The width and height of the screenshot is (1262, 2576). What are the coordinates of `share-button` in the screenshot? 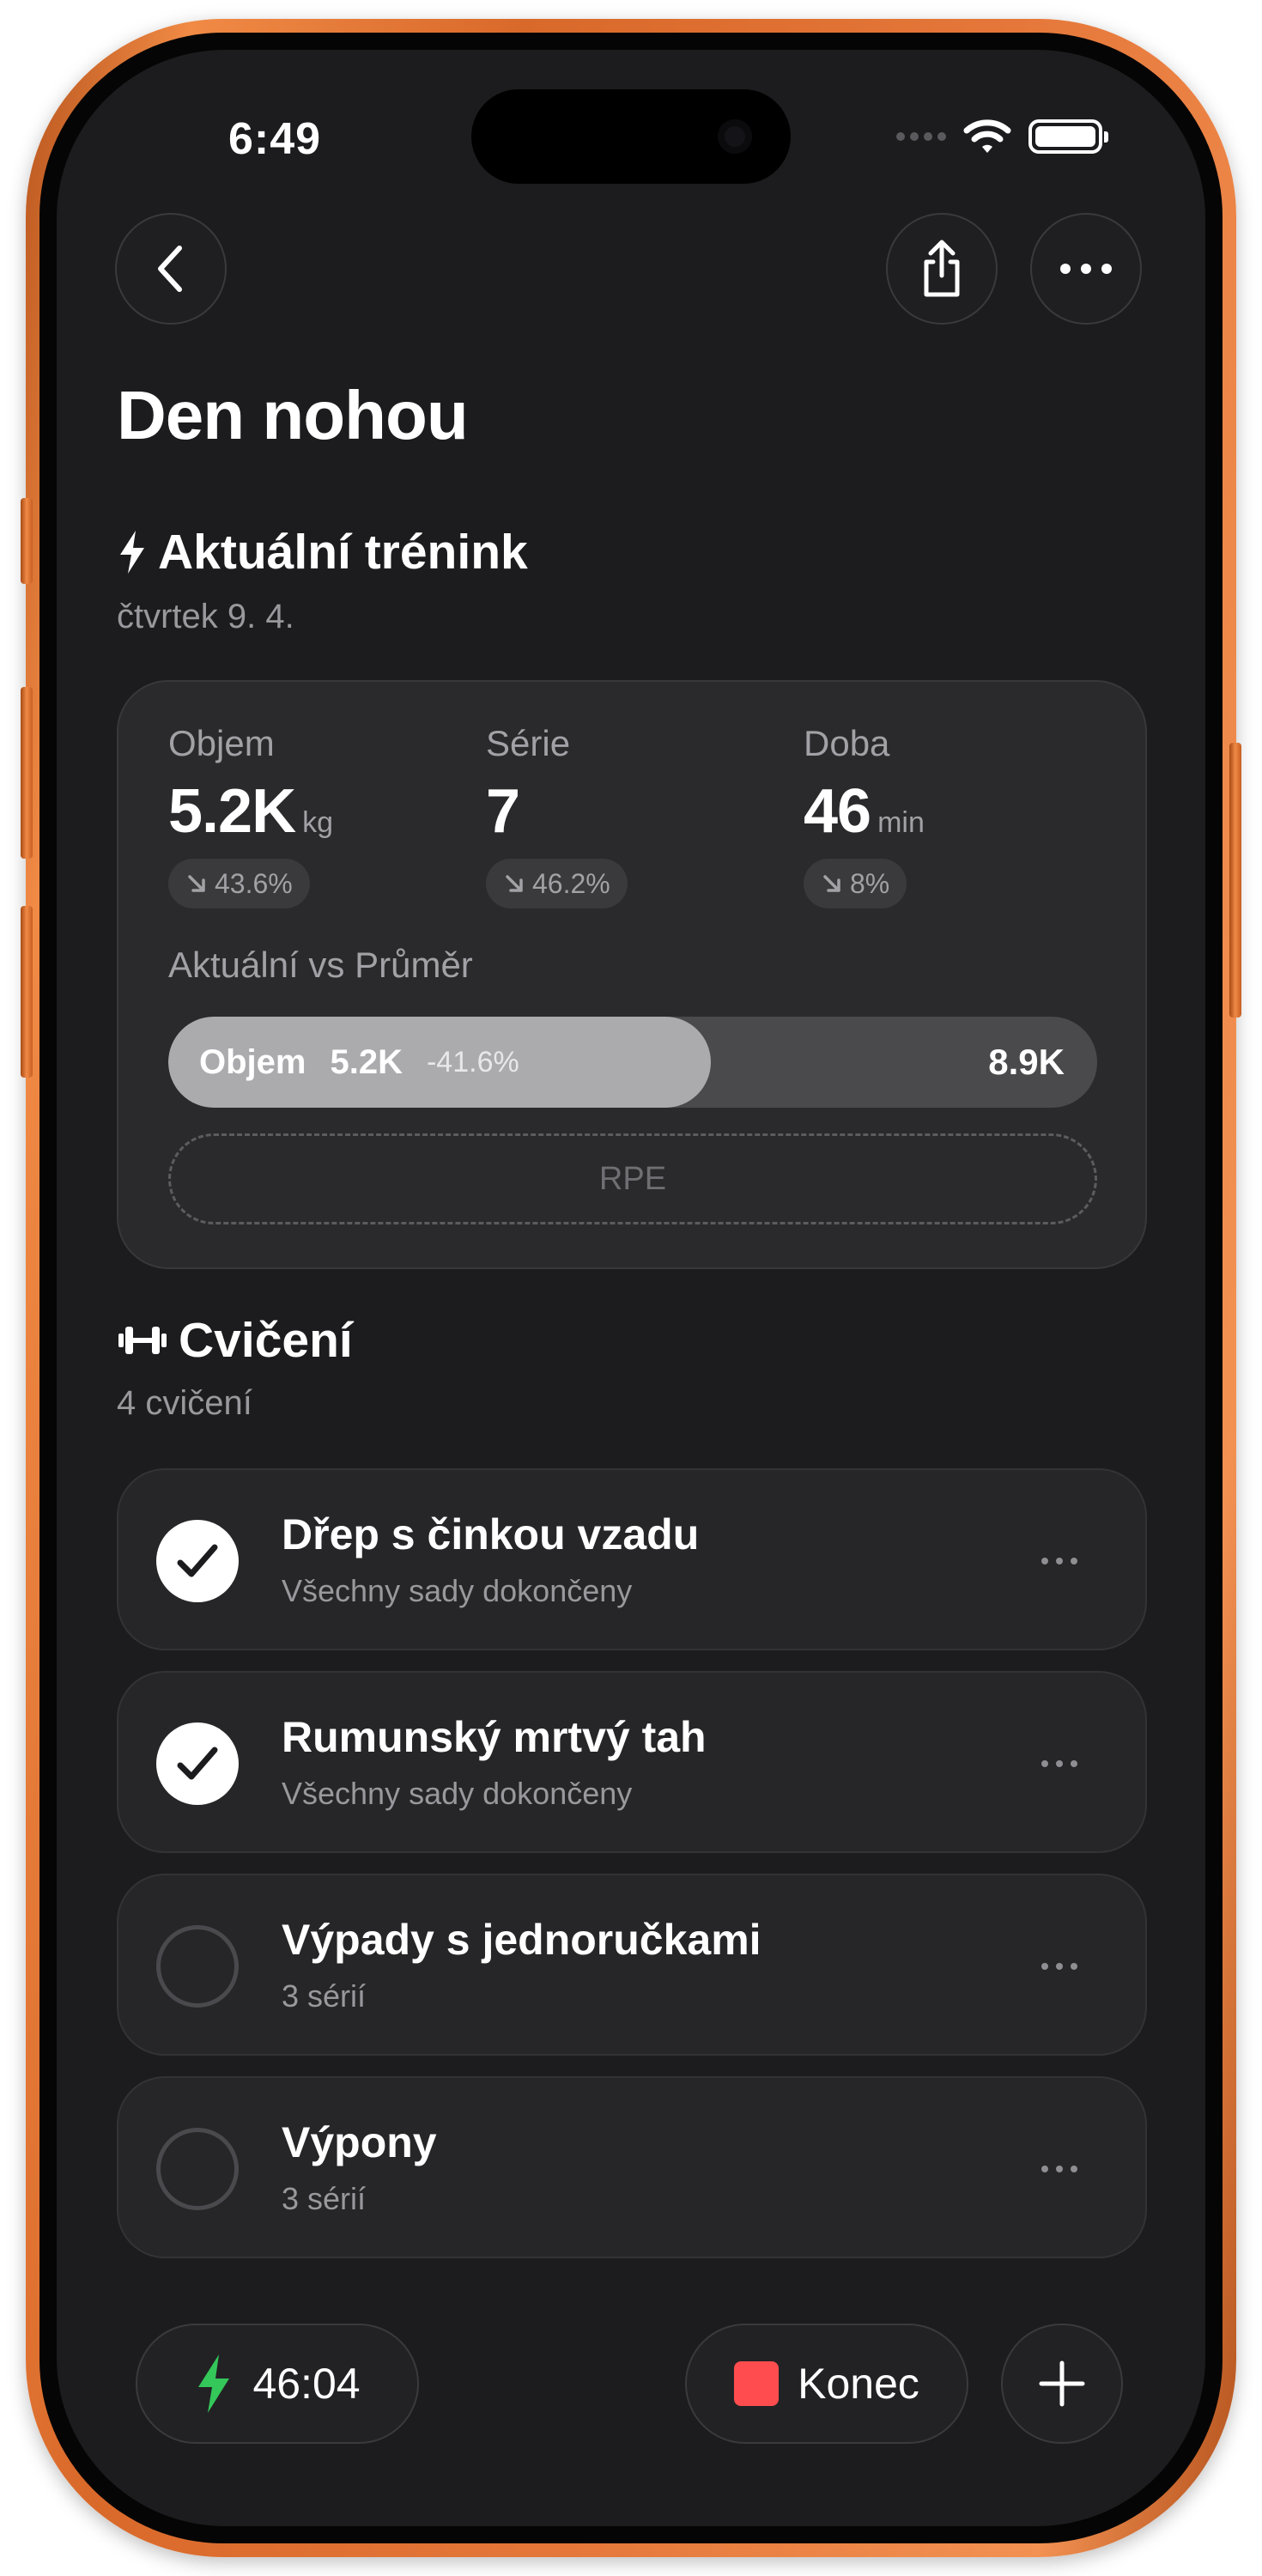 It's located at (942, 269).